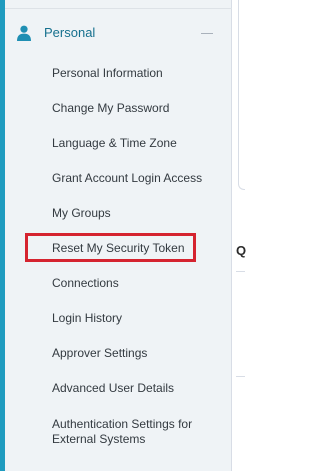  I want to click on nav-item-personal-information: Personal Information, so click(118, 73).